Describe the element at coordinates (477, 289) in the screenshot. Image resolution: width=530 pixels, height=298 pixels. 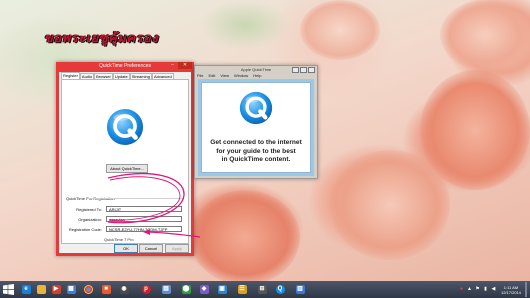
I see `flag-icon: ⚑` at that location.